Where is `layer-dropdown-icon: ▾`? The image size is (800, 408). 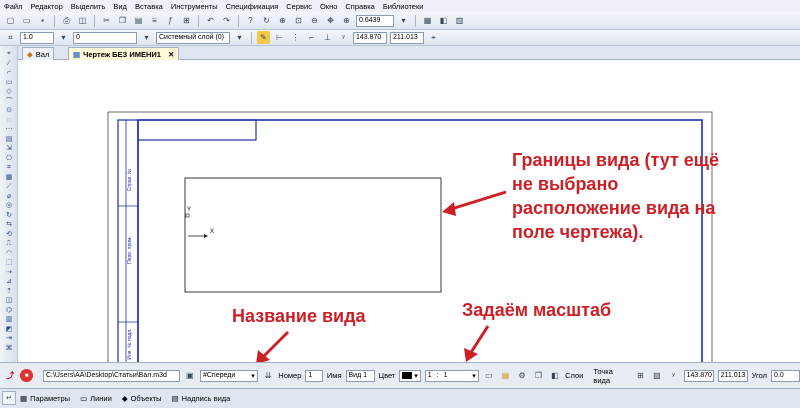 layer-dropdown-icon: ▾ is located at coordinates (146, 37).